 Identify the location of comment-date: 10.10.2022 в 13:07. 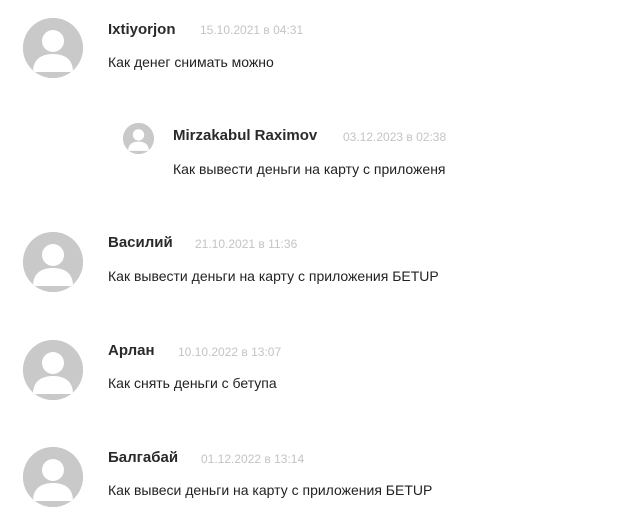
(229, 352).